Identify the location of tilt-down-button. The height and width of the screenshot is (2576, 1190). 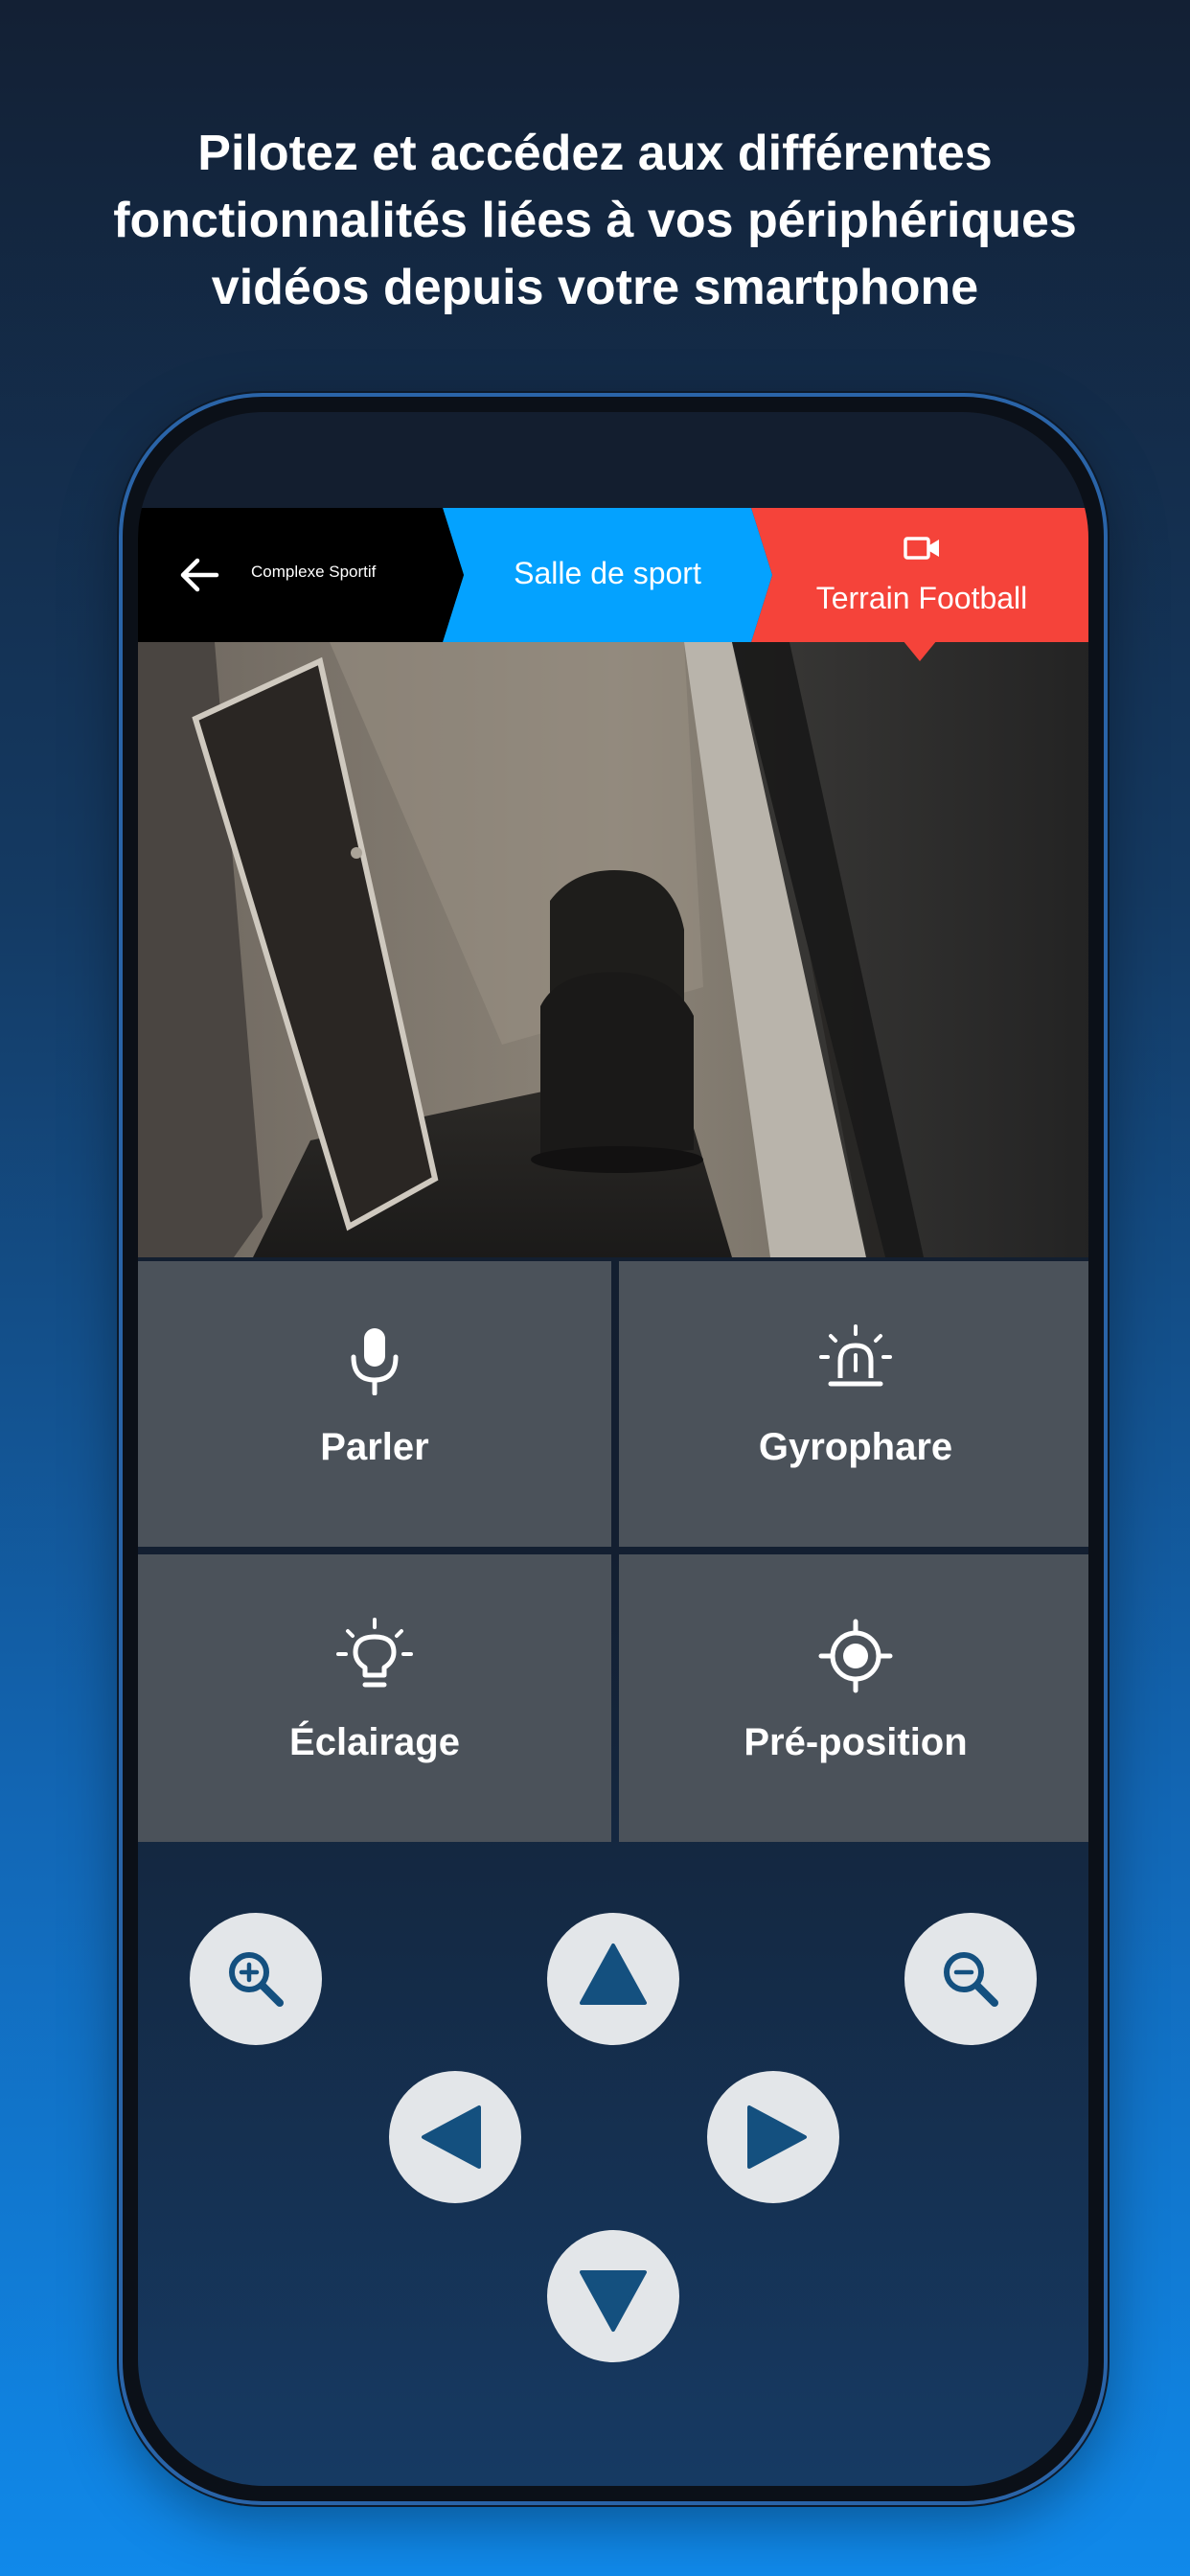
(613, 2296).